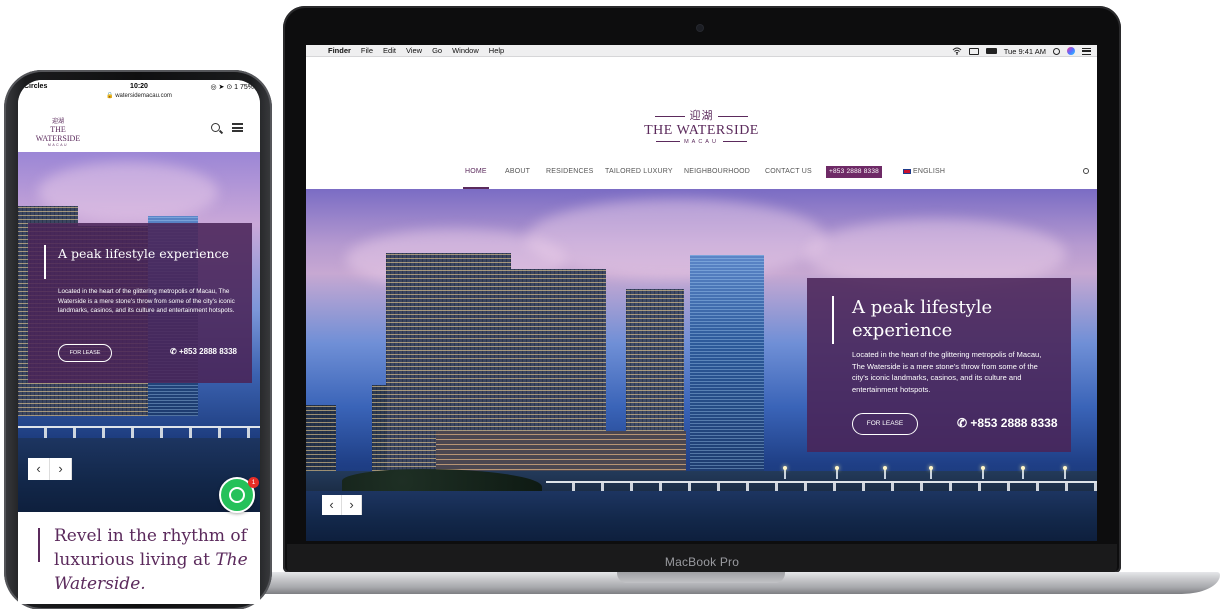 Image resolution: width=1222 pixels, height=609 pixels. Describe the element at coordinates (215, 127) in the screenshot. I see `mobile-search-icon` at that location.